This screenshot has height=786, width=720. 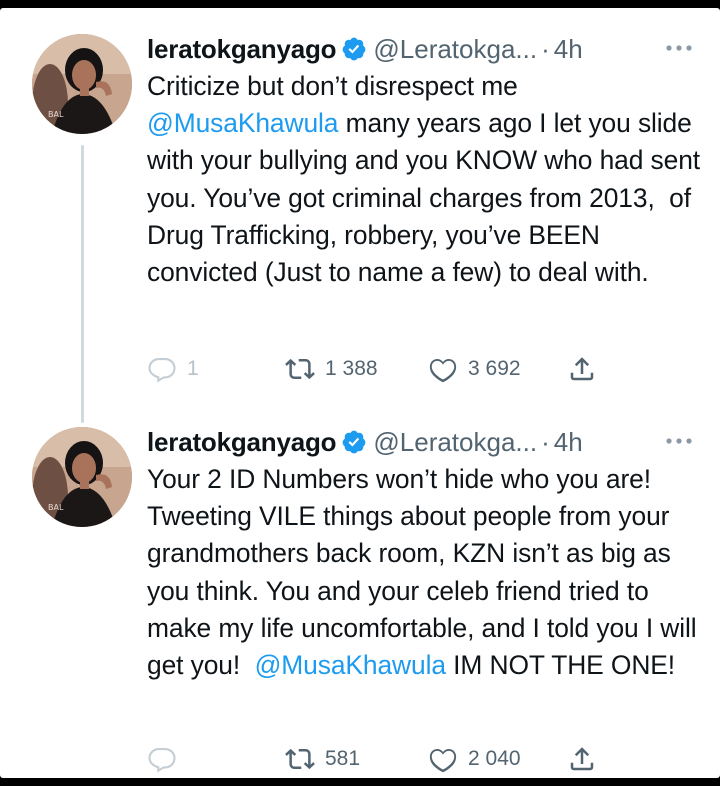 I want to click on like-count: 3 692, so click(x=494, y=368).